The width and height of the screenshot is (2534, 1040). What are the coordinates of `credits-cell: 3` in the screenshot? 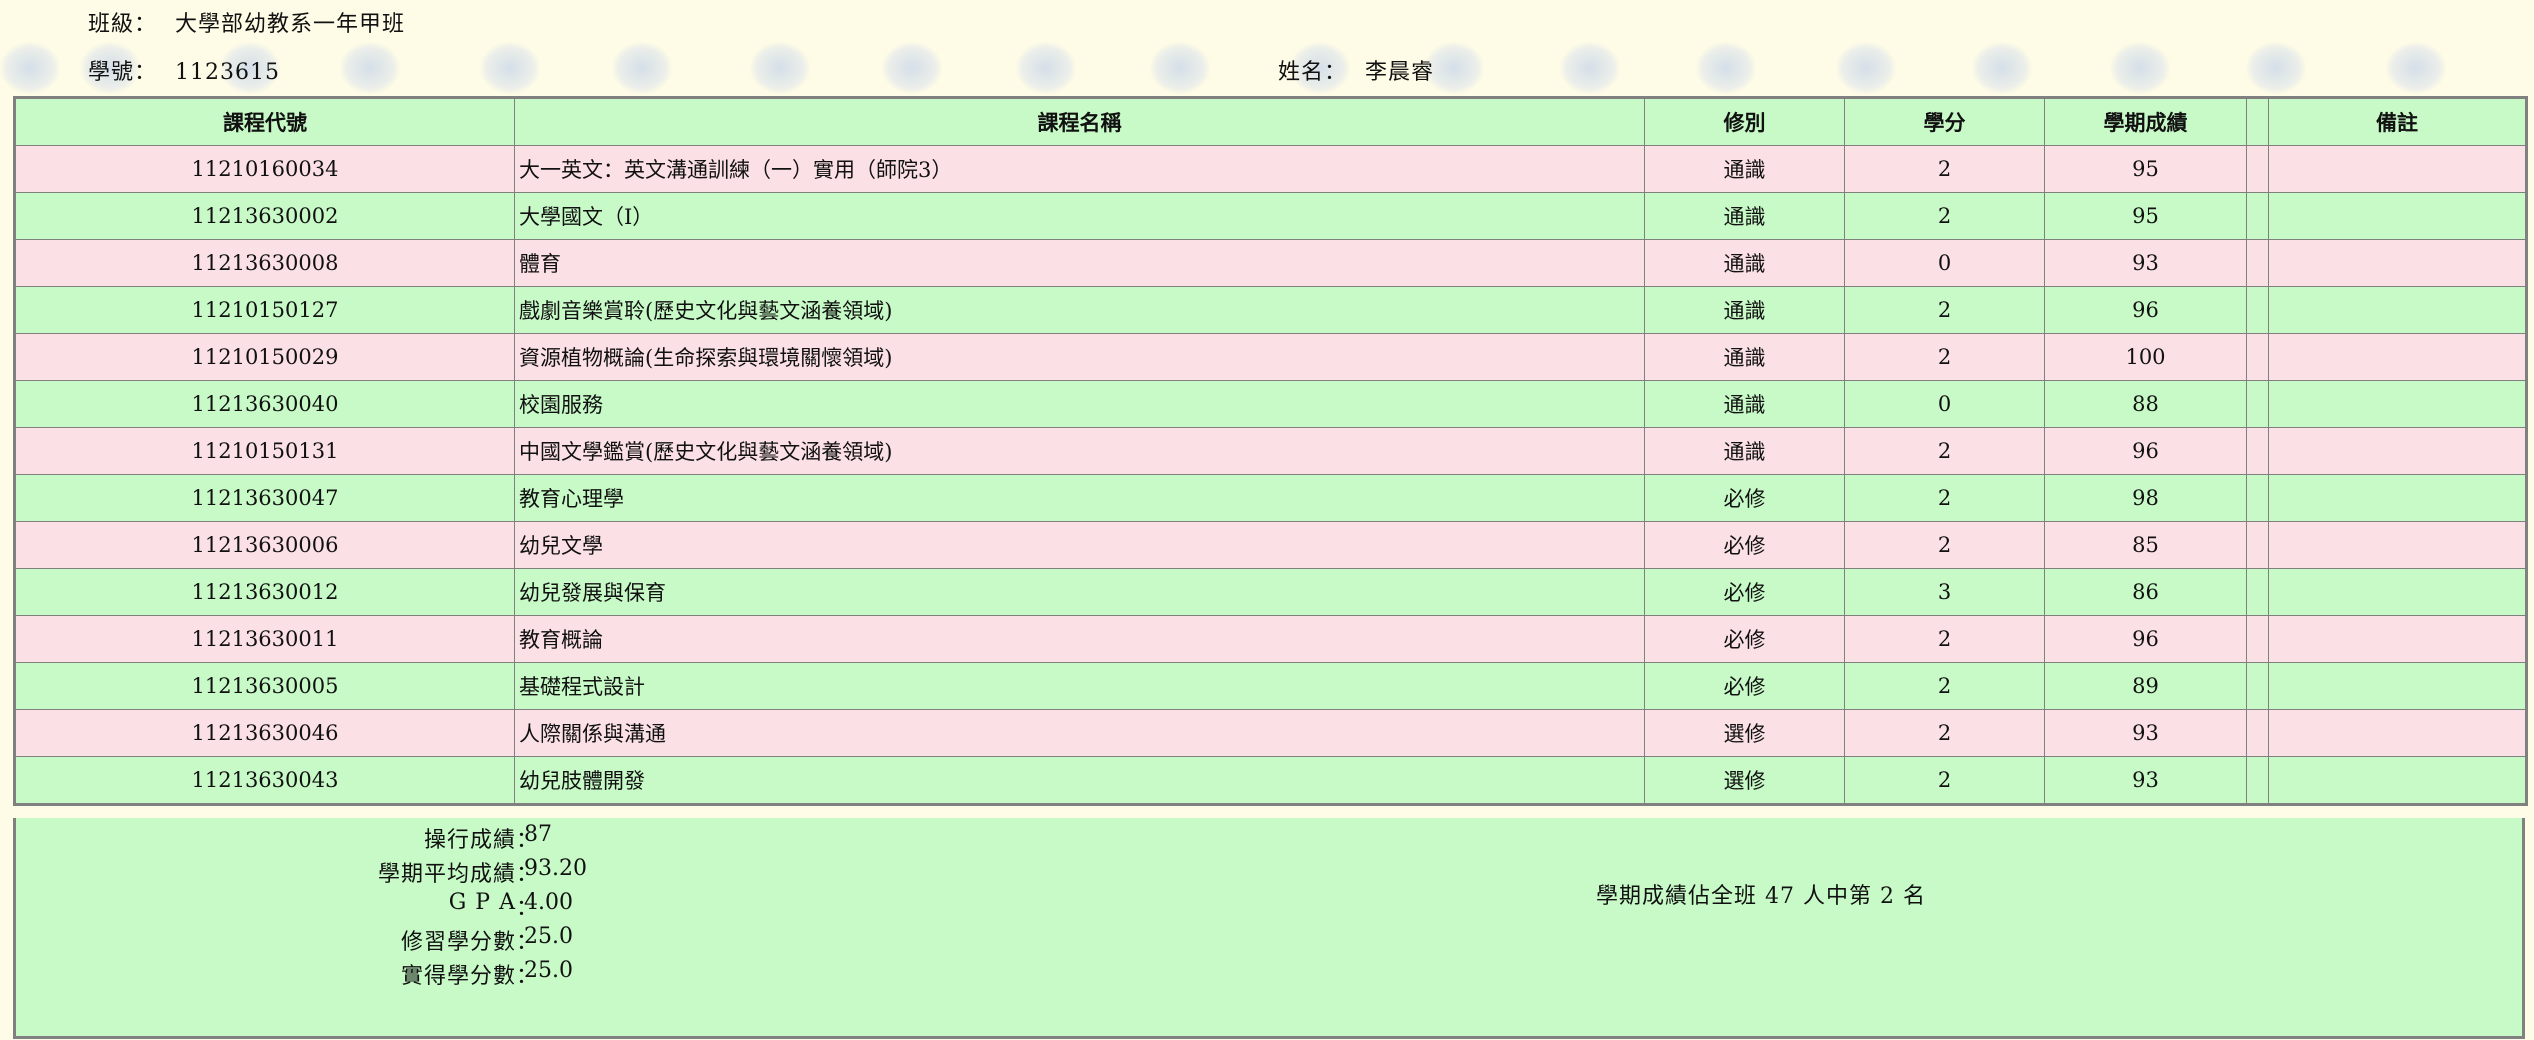 It's located at (1944, 592).